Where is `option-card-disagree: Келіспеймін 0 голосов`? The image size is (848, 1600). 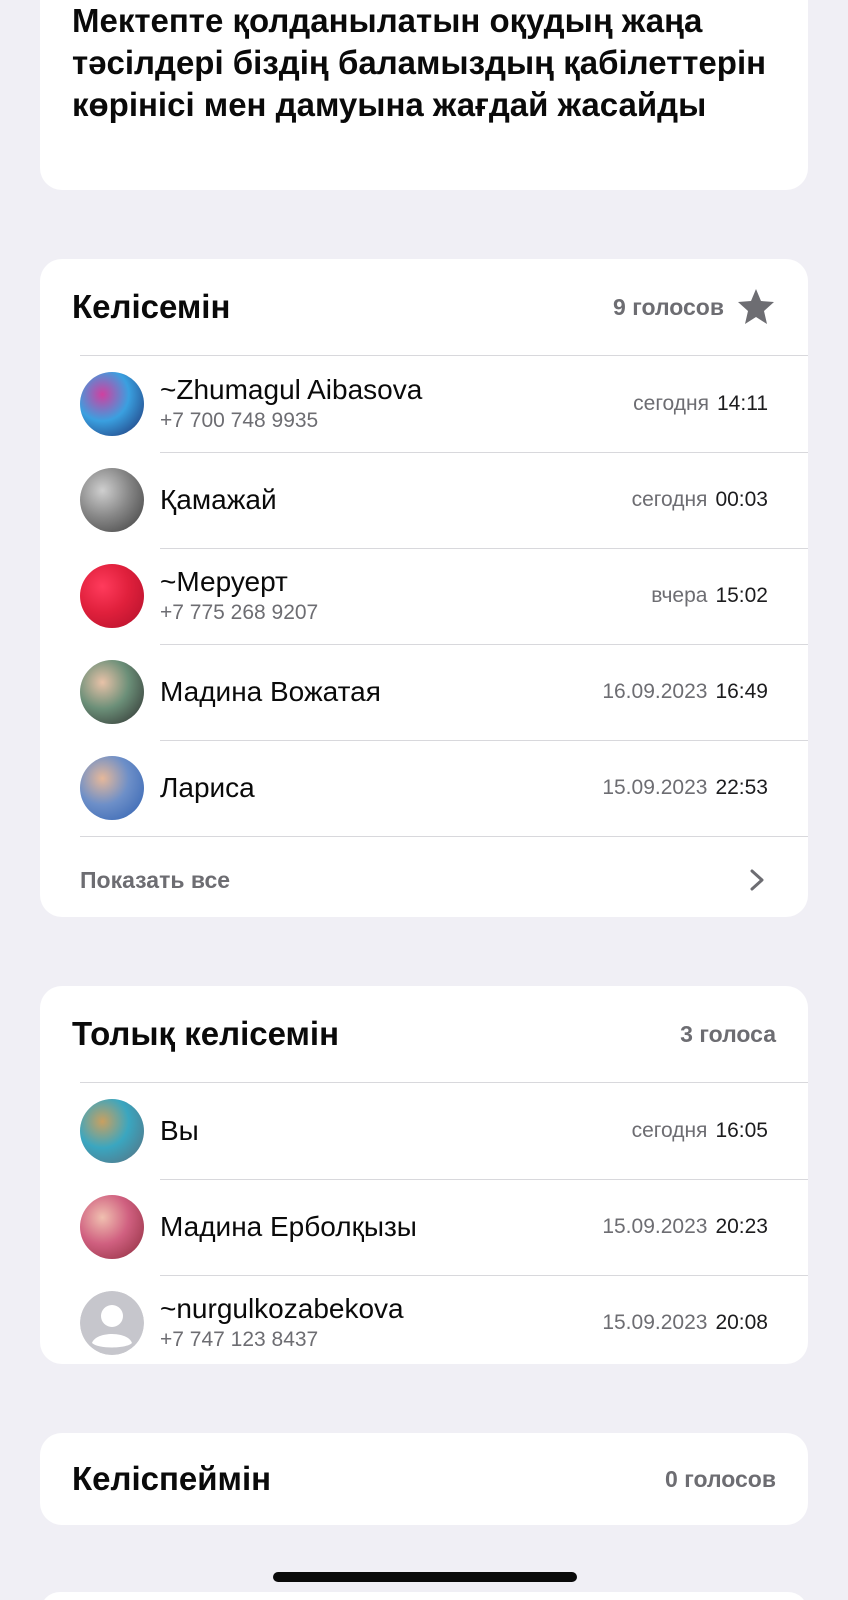 option-card-disagree: Келіспеймін 0 голосов is located at coordinates (424, 1479).